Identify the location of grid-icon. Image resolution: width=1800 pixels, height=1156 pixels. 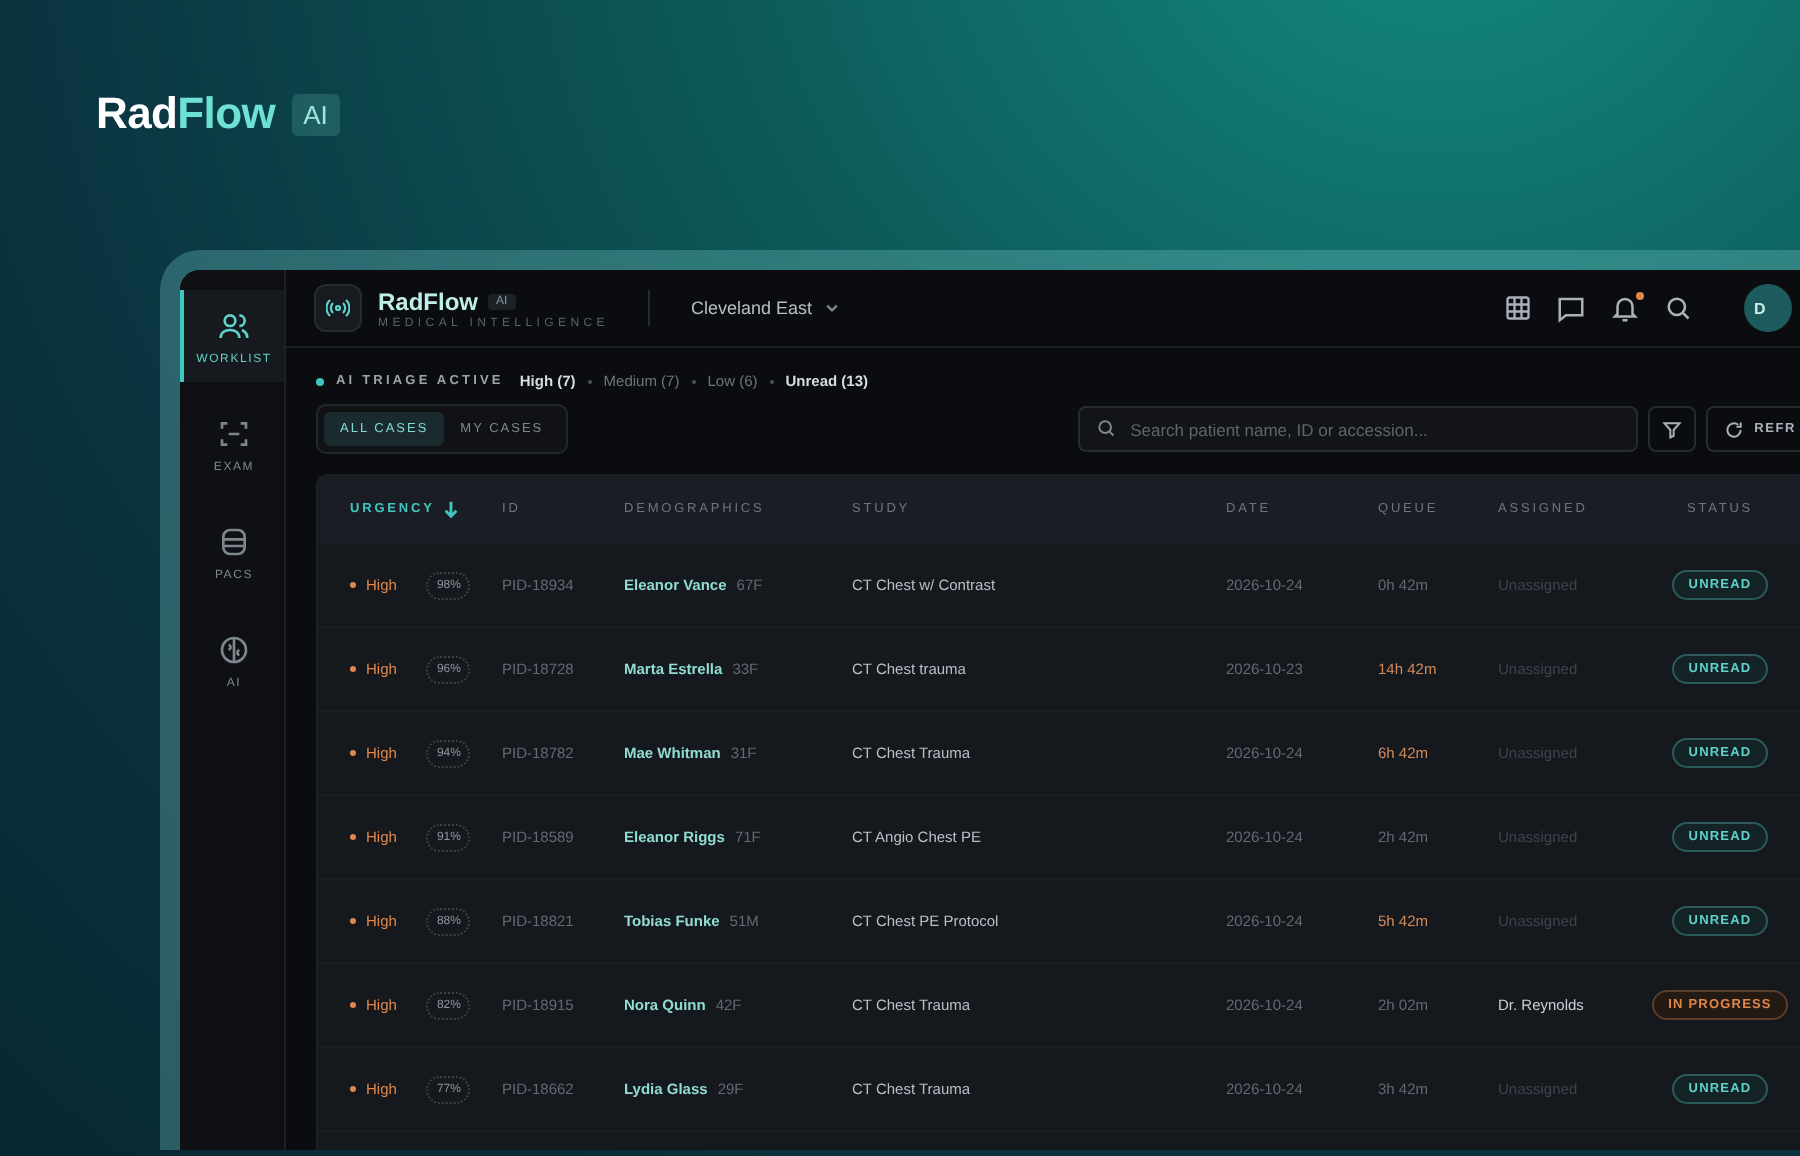
(1518, 308).